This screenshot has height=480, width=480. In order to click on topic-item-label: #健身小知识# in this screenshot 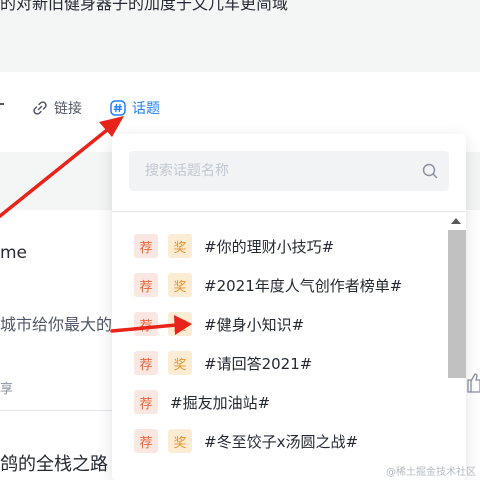, I will do `click(254, 324)`.